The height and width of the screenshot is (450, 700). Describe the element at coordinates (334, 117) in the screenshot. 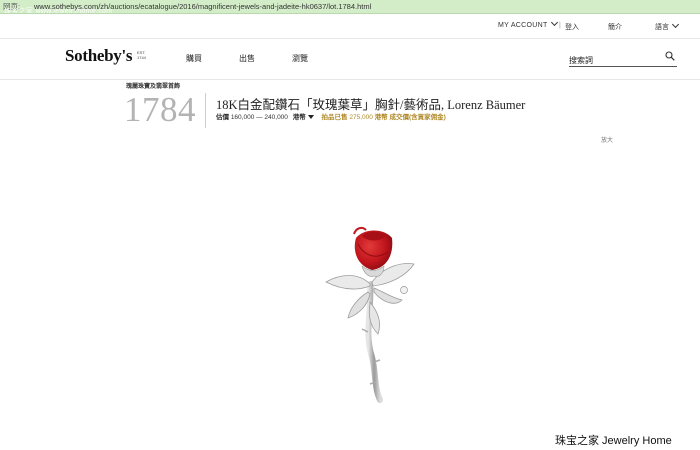

I see `sold-label: 拍品已售` at that location.